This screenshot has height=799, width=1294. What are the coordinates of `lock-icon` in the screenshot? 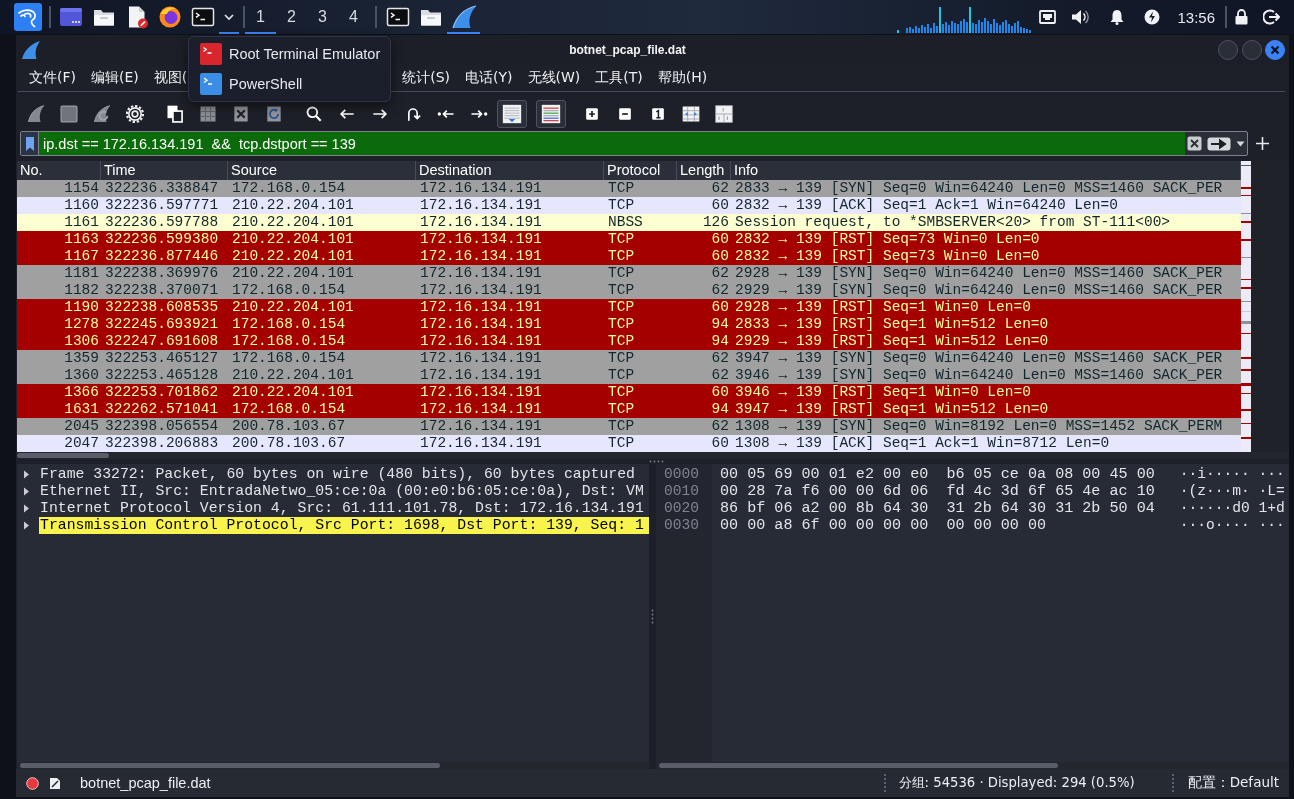 It's located at (1241, 17).